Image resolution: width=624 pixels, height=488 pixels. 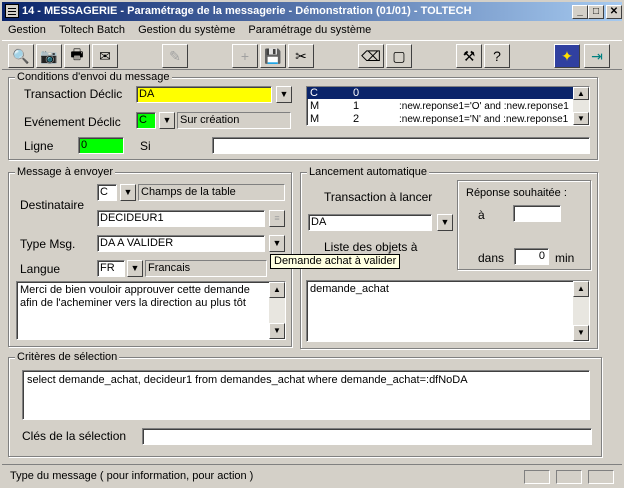 I want to click on menu-gestion: Gestion, so click(x=26, y=29).